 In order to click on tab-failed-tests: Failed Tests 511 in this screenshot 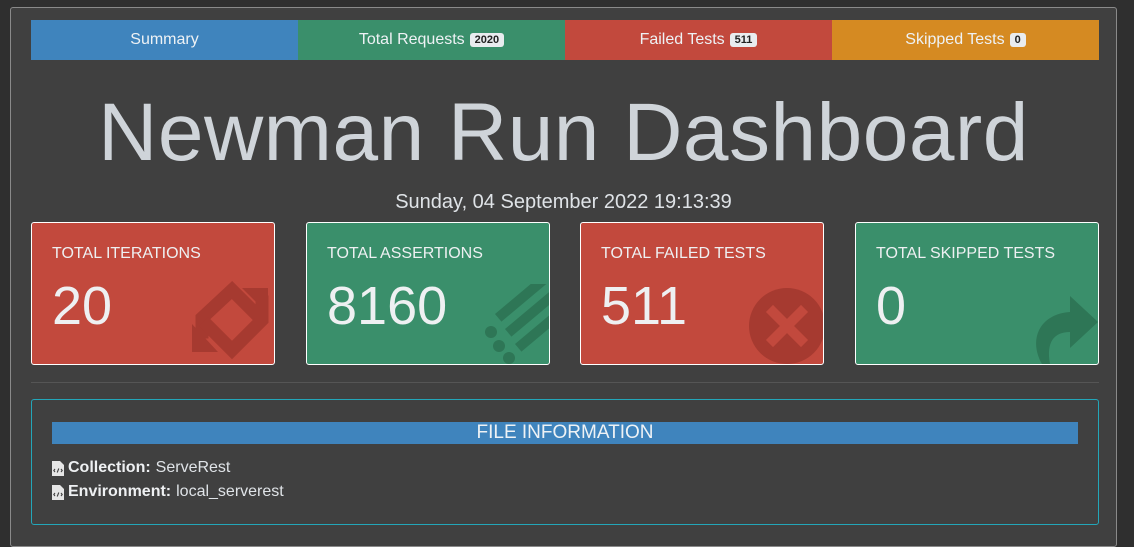, I will do `click(698, 40)`.